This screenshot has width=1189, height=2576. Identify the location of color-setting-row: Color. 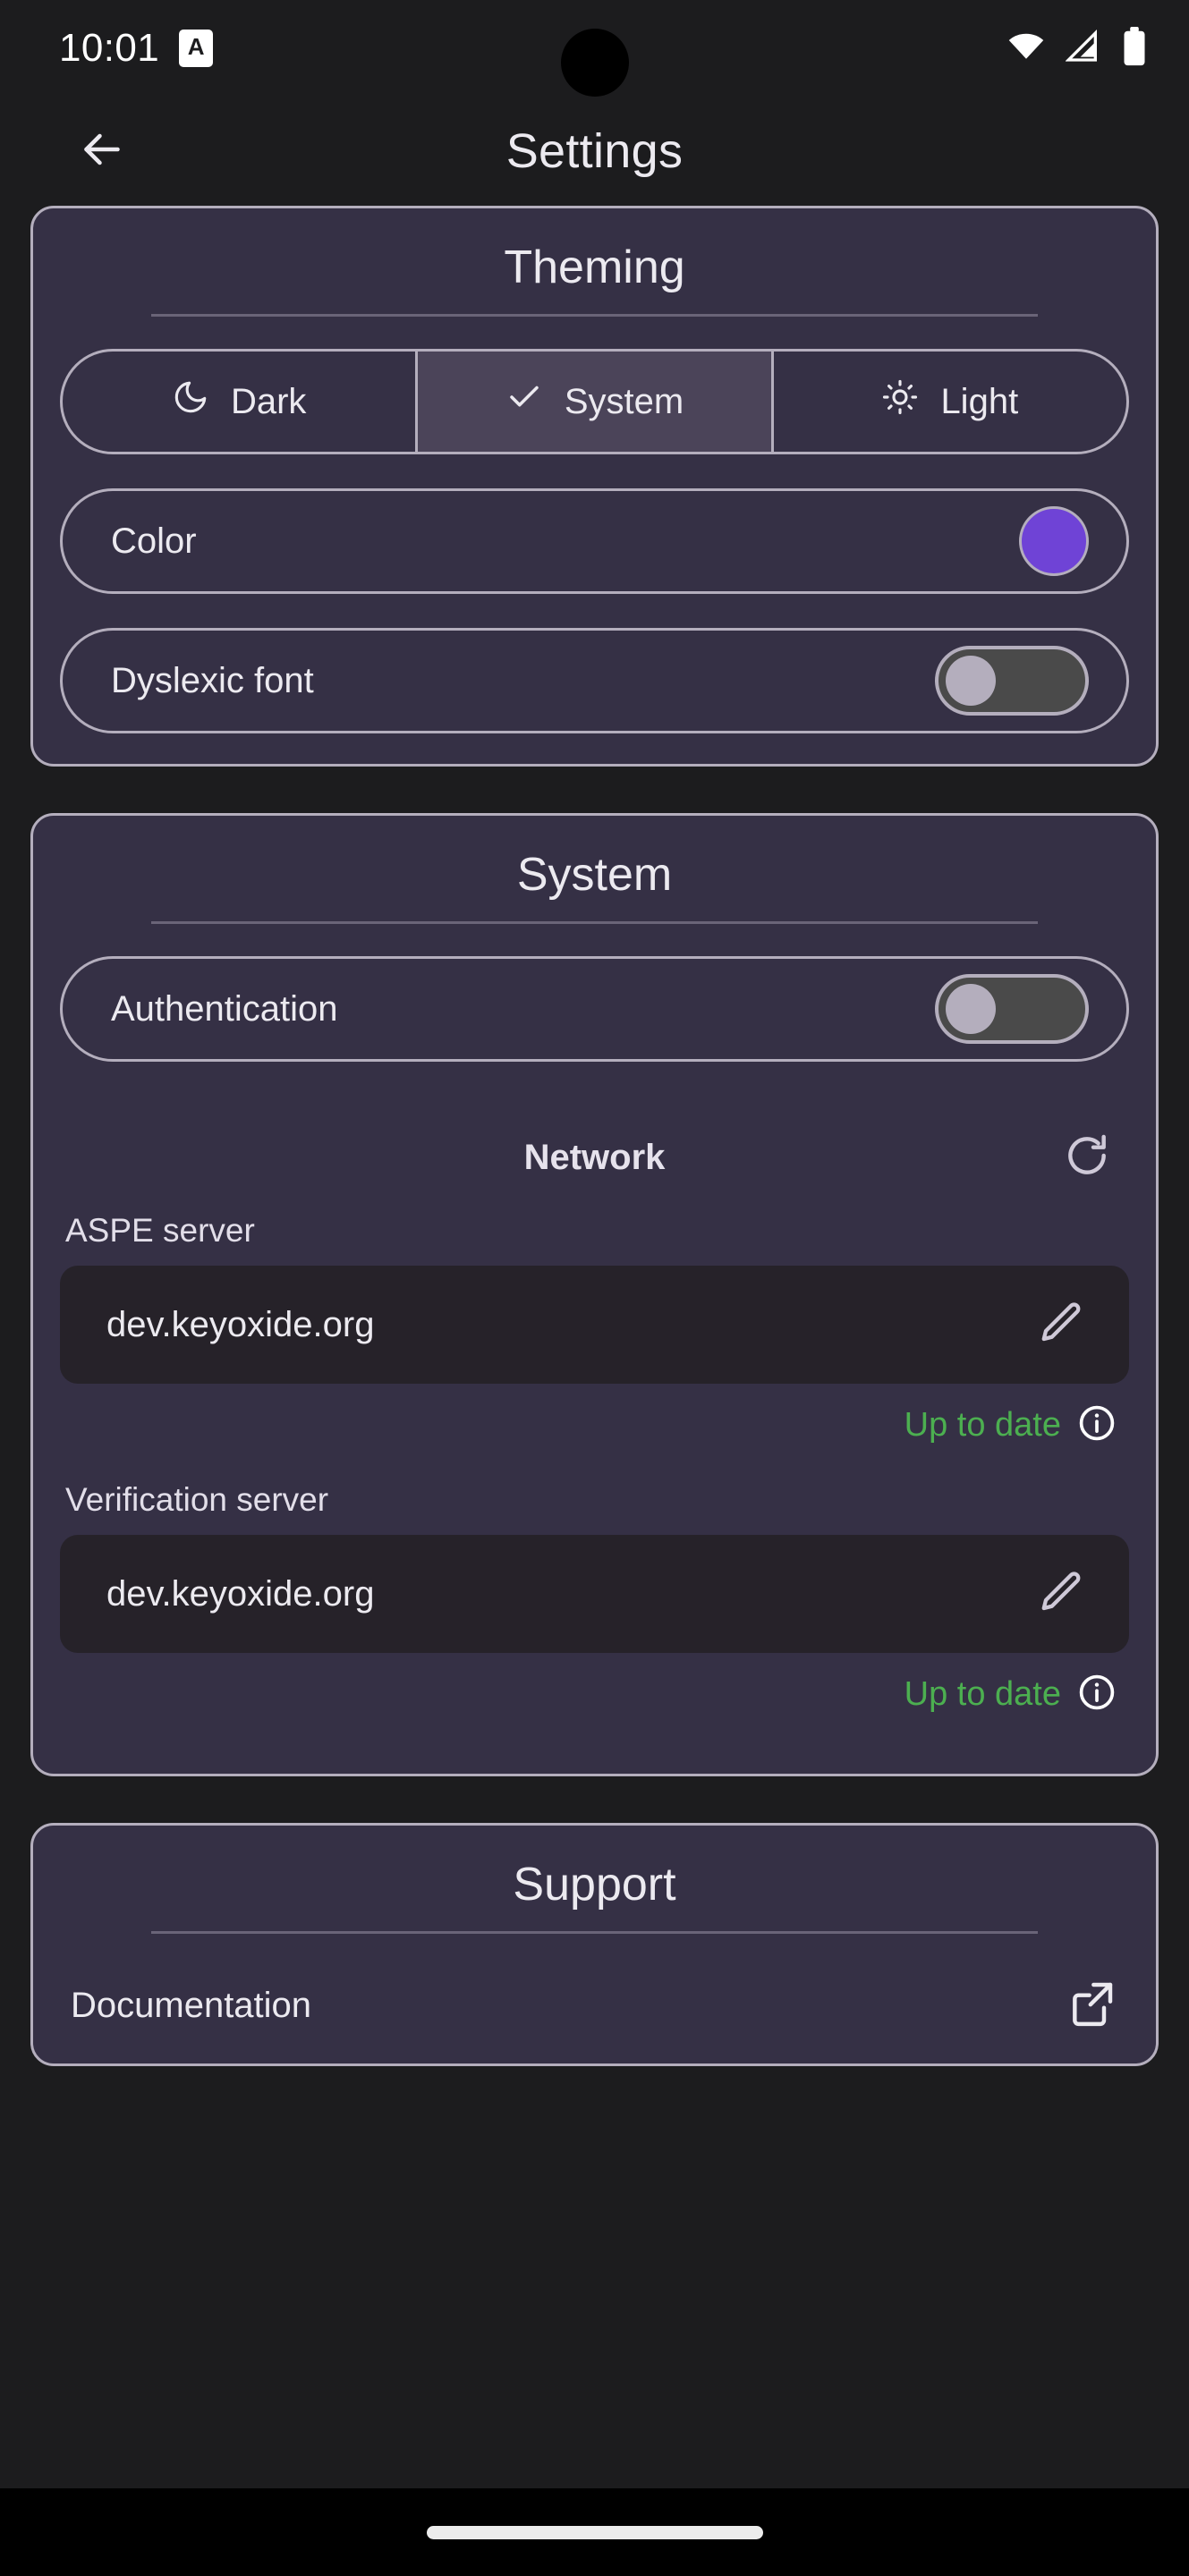
(594, 541).